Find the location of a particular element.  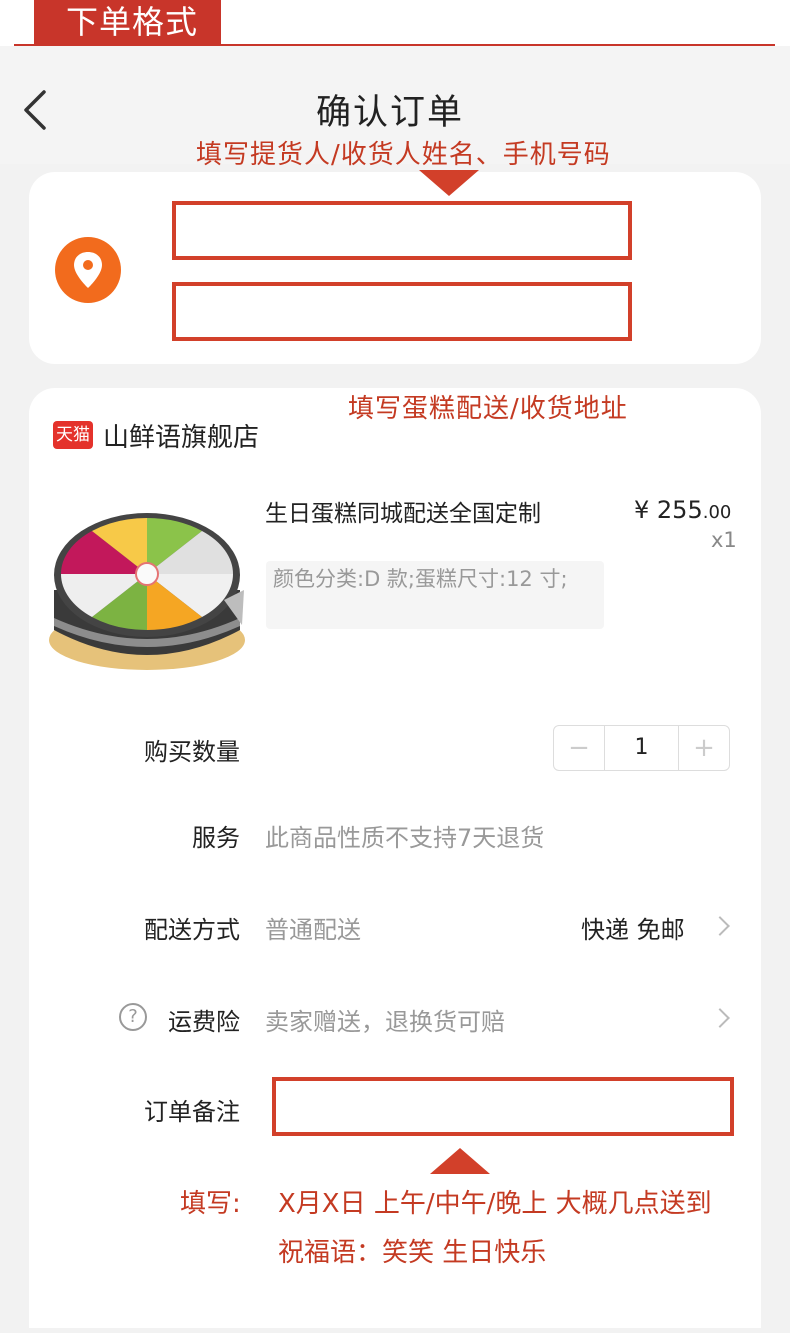

price-decimal: .00 is located at coordinates (717, 512).